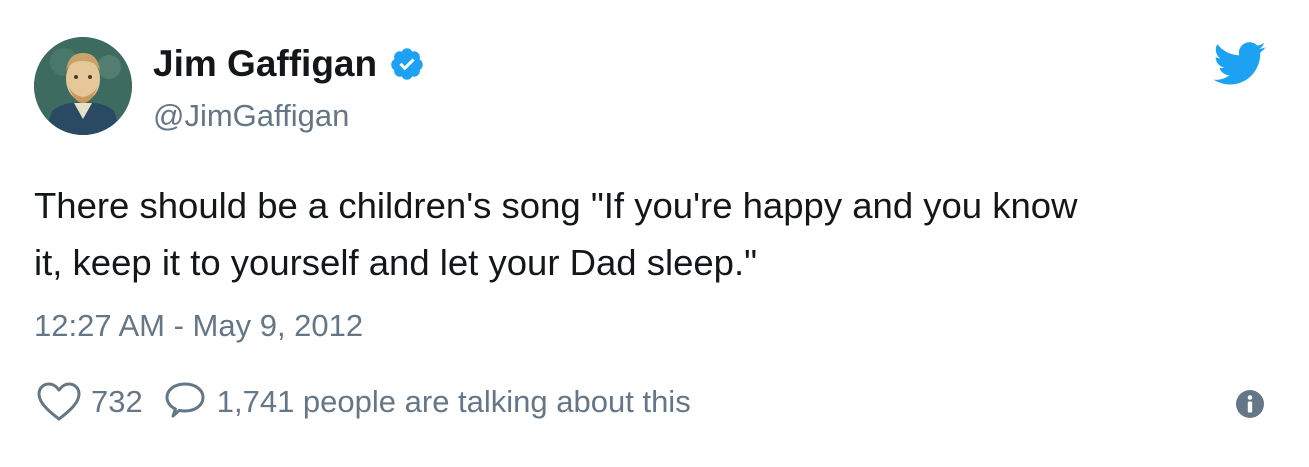 This screenshot has height=467, width=1309. Describe the element at coordinates (198, 326) in the screenshot. I see `tweet-timestamp: 12:27 AM - May 9, 2012` at that location.